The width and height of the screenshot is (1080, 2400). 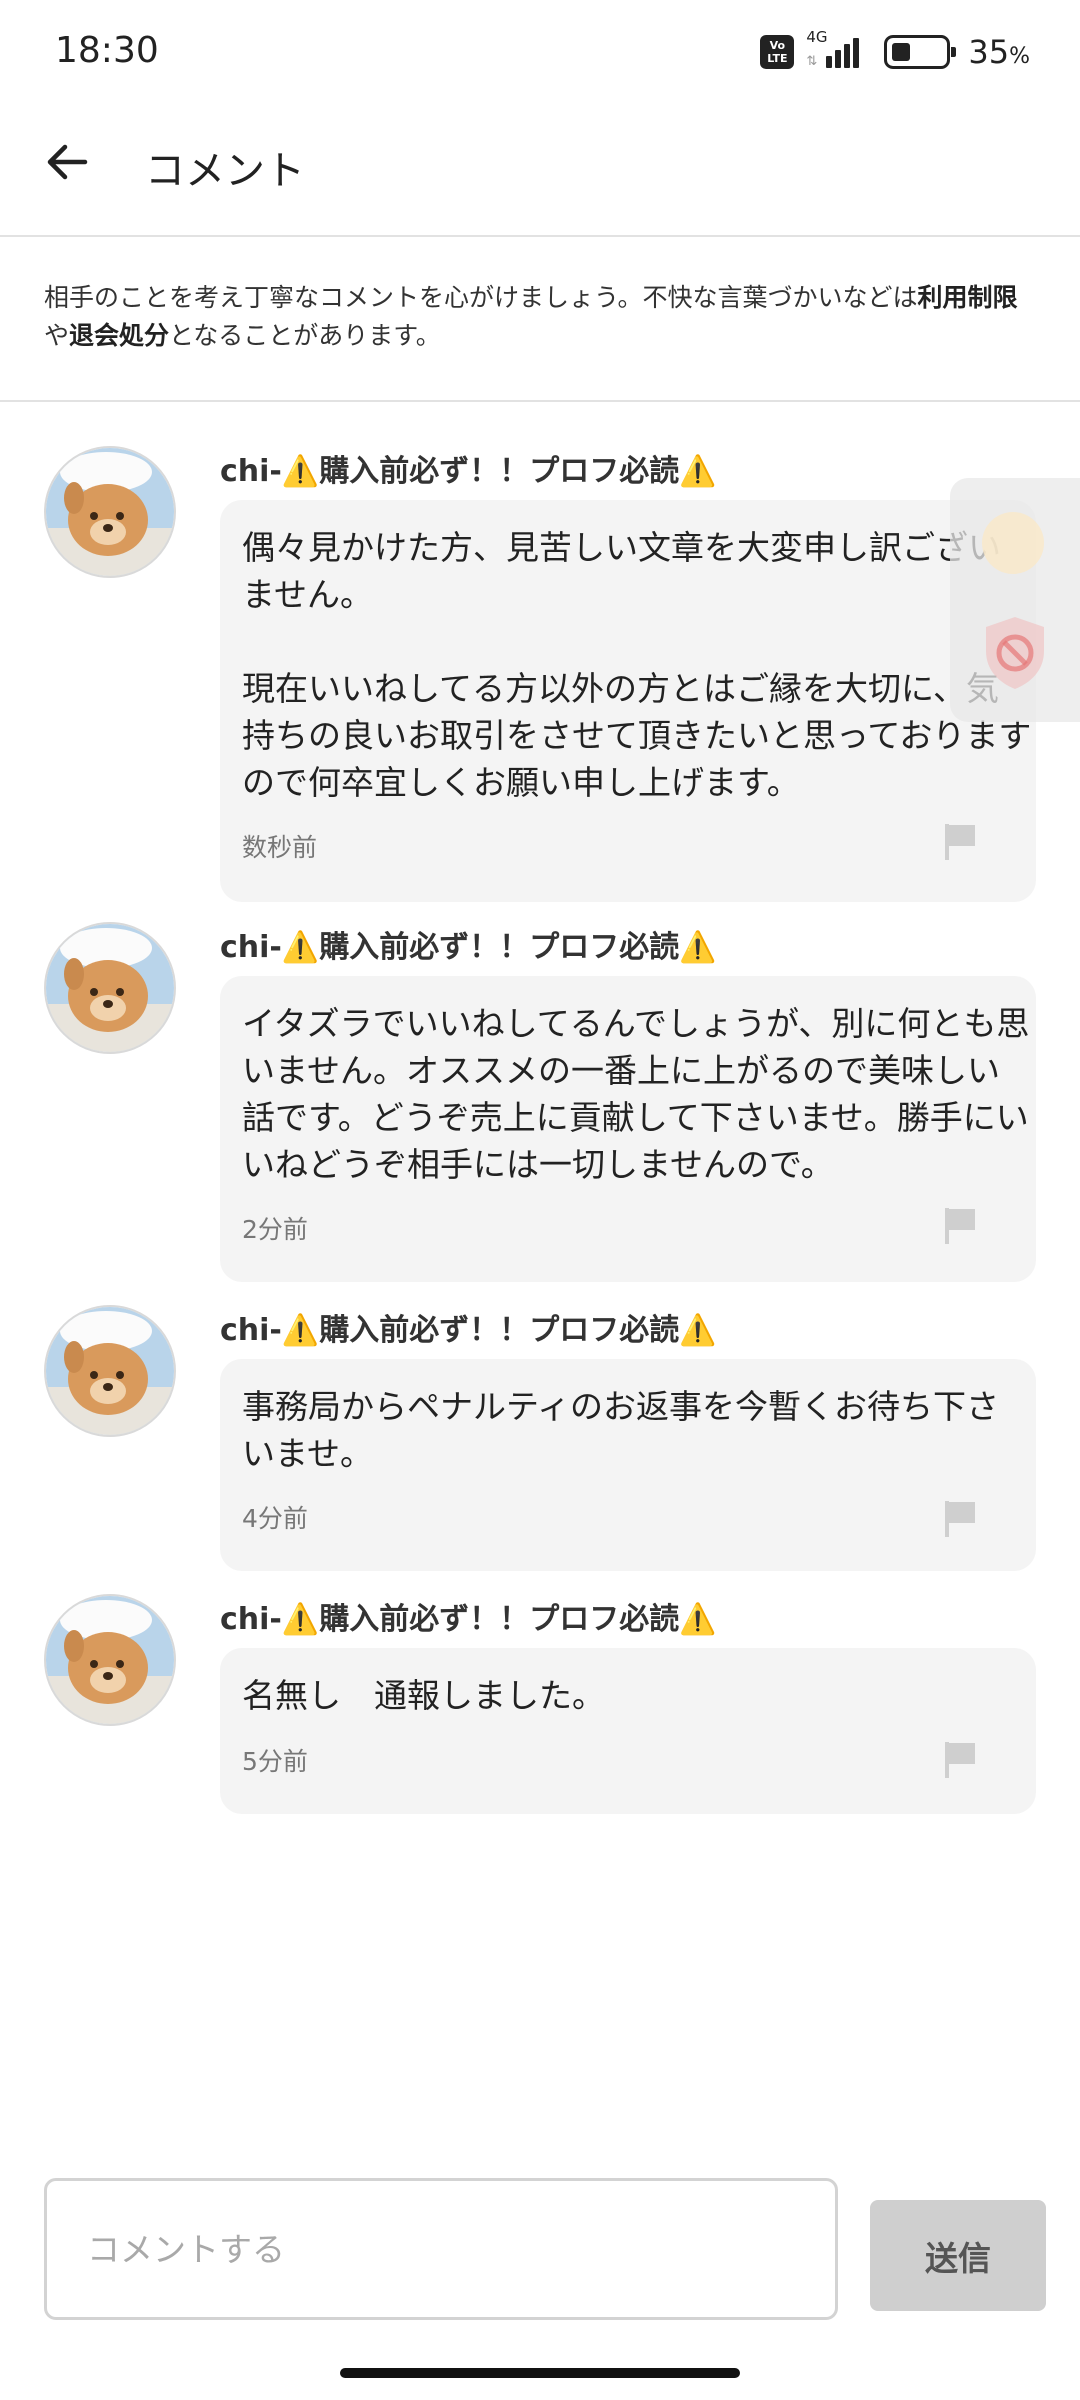 What do you see at coordinates (777, 52) in the screenshot?
I see `volte-icon: Vo LTE` at bounding box center [777, 52].